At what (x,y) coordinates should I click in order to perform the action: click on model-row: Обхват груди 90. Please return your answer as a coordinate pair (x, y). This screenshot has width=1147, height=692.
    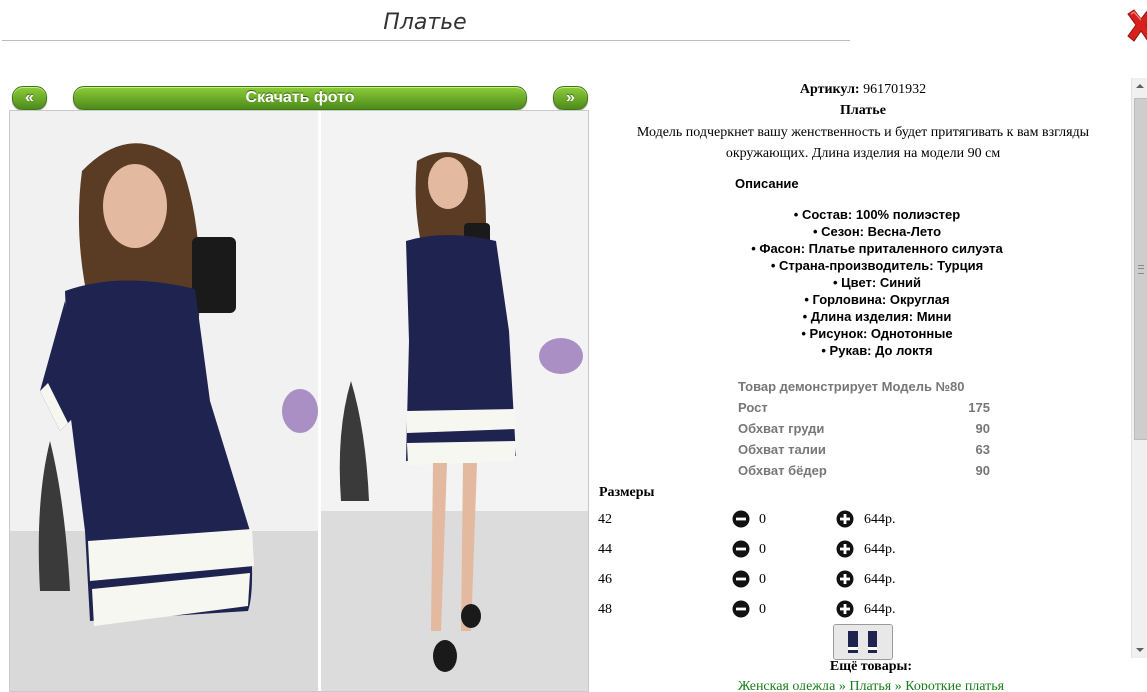
    Looking at the image, I should click on (864, 428).